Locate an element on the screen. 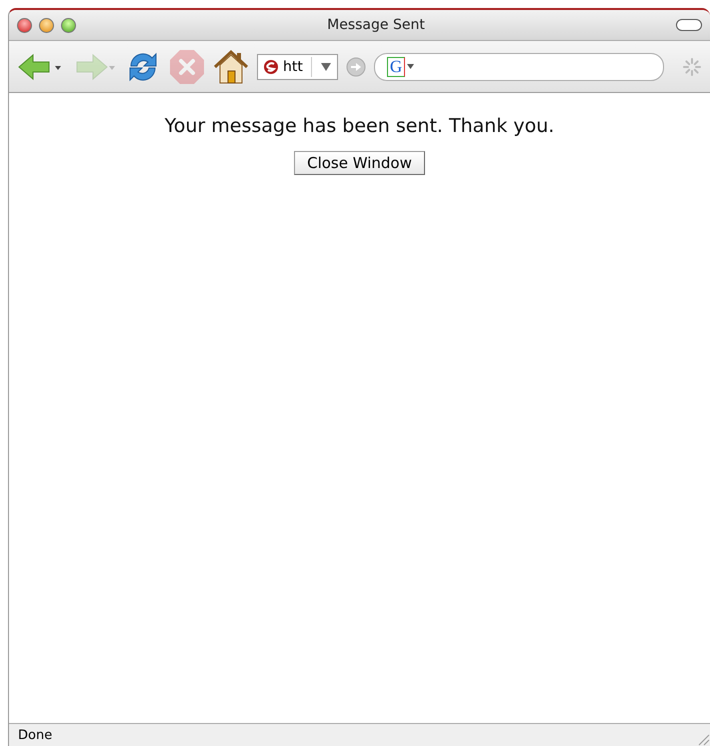 The height and width of the screenshot is (746, 710). site-icon is located at coordinates (271, 66).